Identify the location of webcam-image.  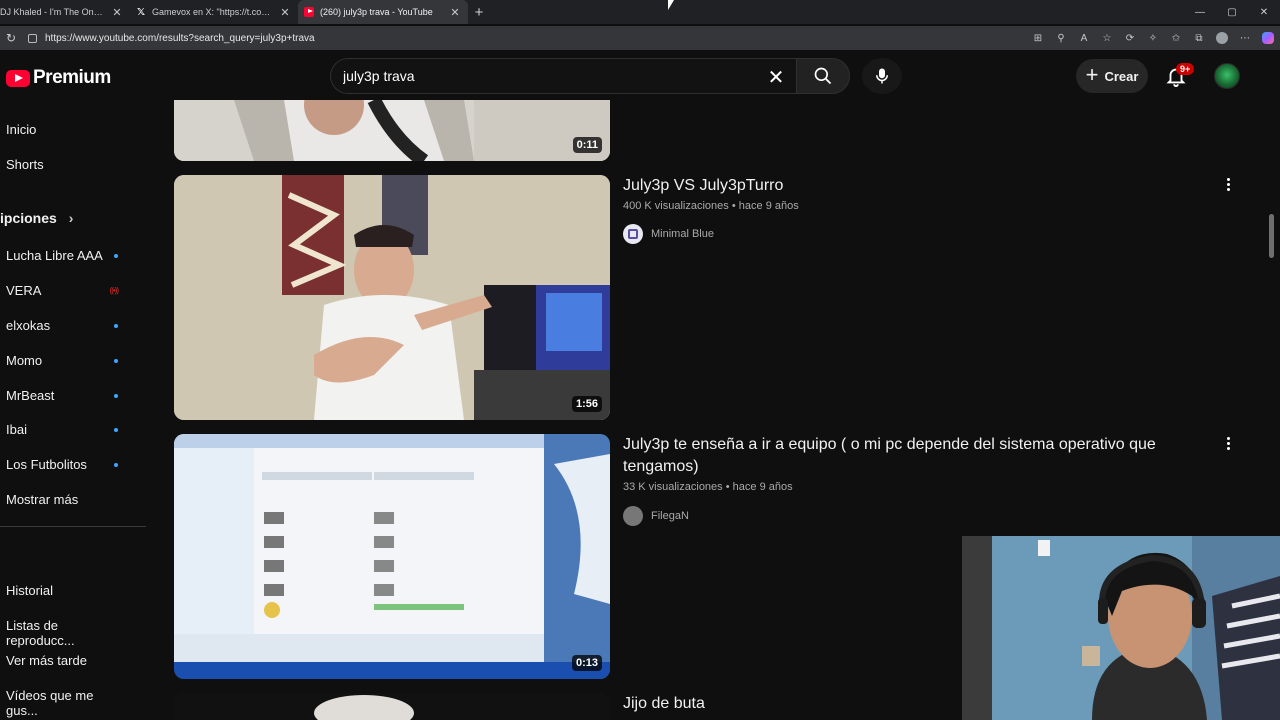
(1121, 628).